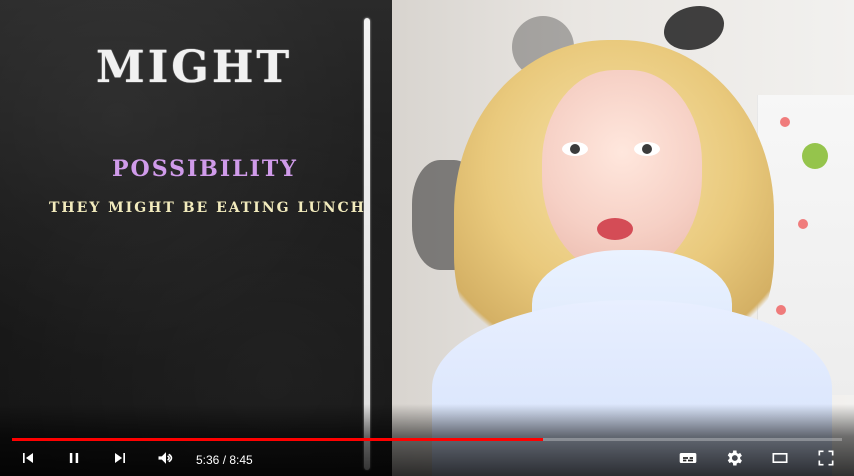  I want to click on fullscreen-button, so click(826, 460).